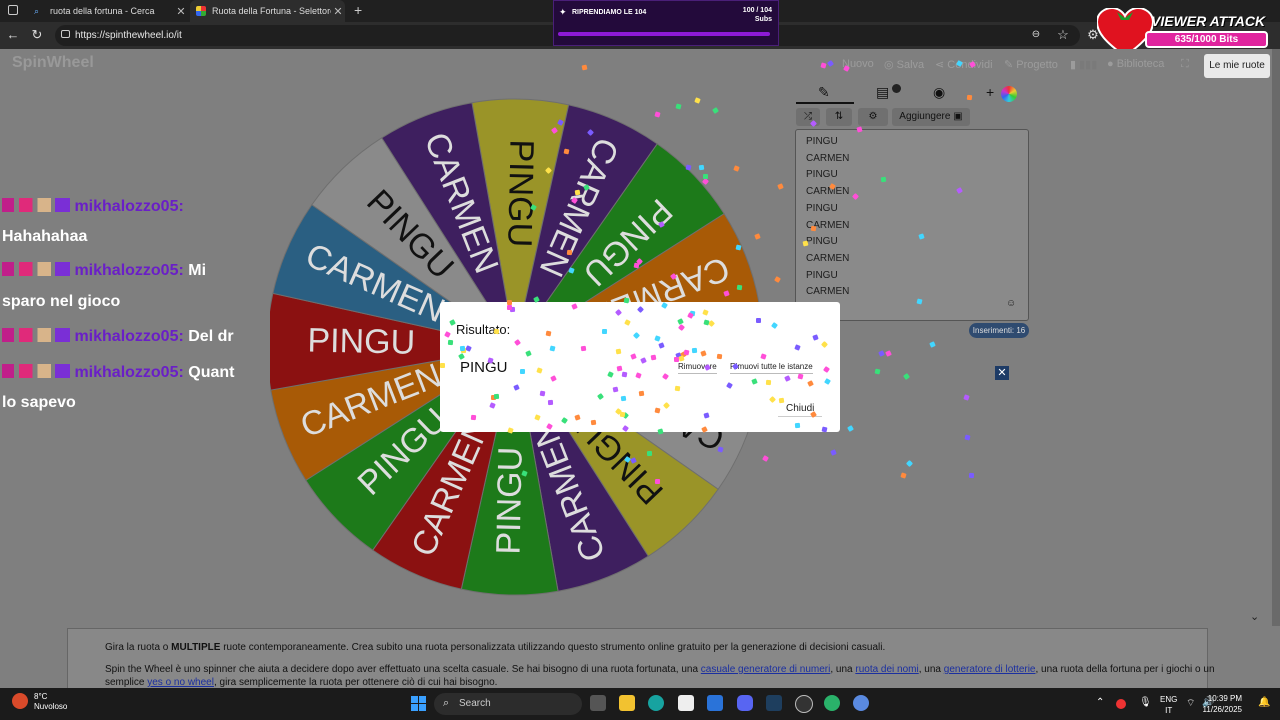  I want to click on tray-app-icon, so click(1121, 704).